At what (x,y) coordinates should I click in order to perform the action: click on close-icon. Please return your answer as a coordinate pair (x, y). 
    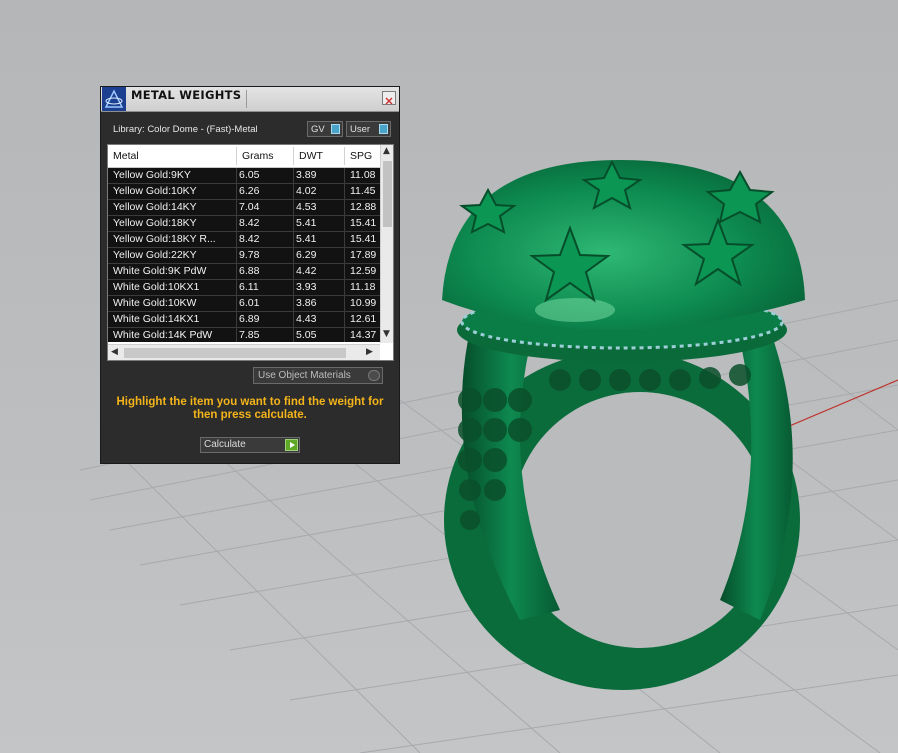
    Looking at the image, I should click on (389, 101).